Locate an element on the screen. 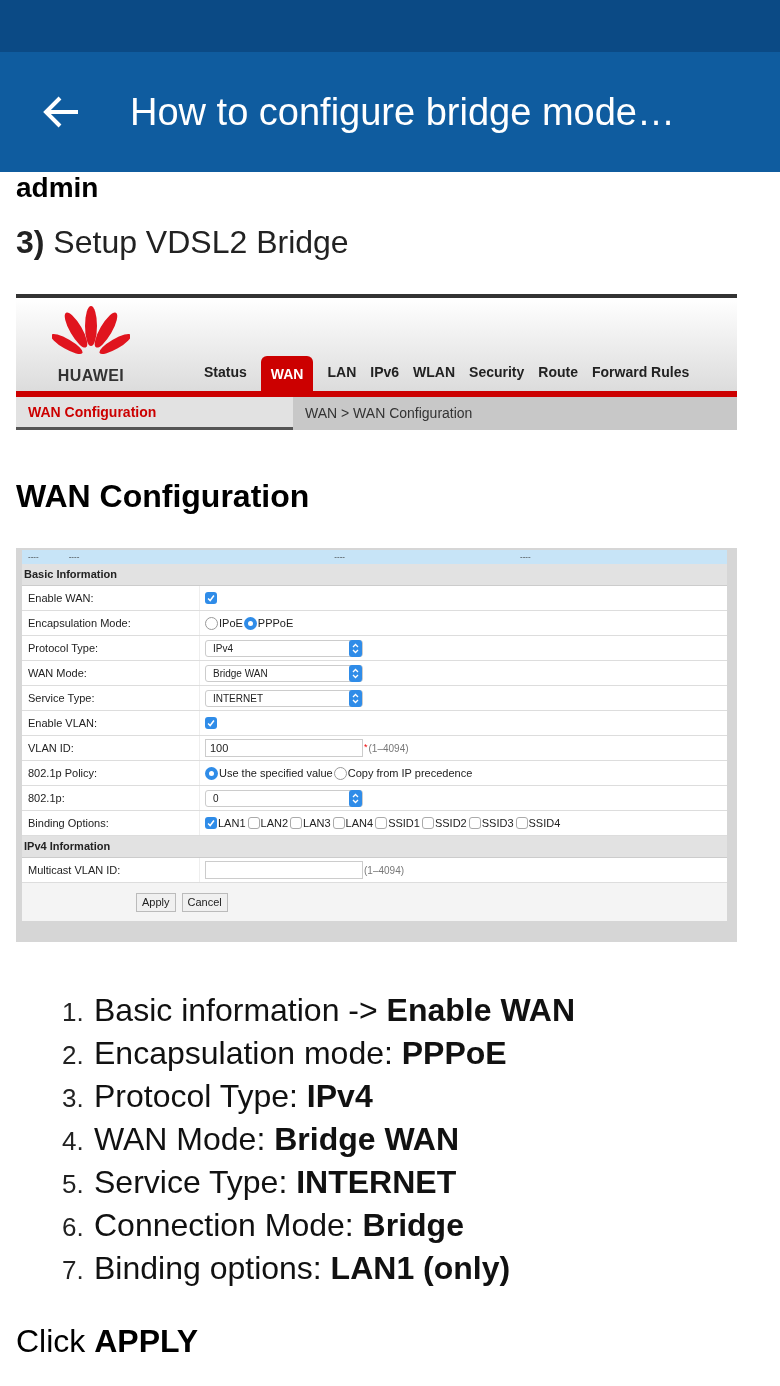 Image resolution: width=780 pixels, height=1386 pixels. option-label: Copy from IP precedence is located at coordinates (410, 773).